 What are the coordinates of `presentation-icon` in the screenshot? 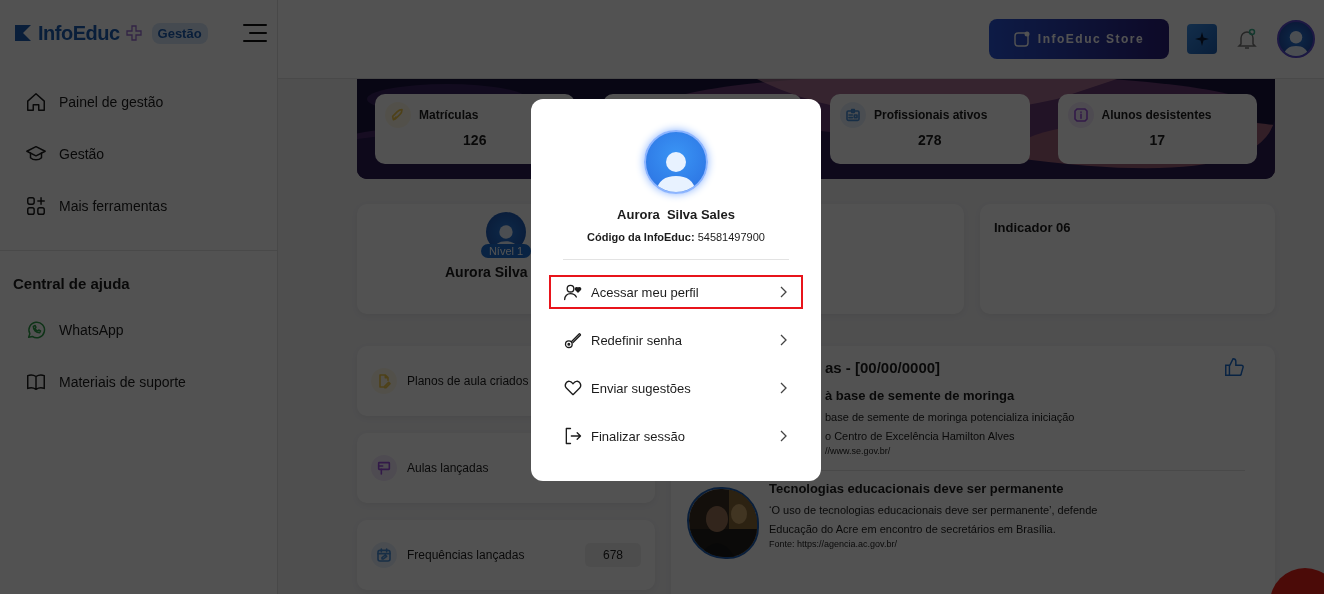 It's located at (384, 468).